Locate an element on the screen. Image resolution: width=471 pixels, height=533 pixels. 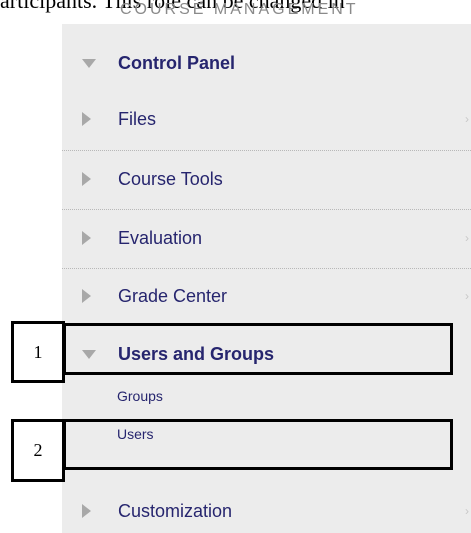
menu-item-label: Files is located at coordinates (137, 118).